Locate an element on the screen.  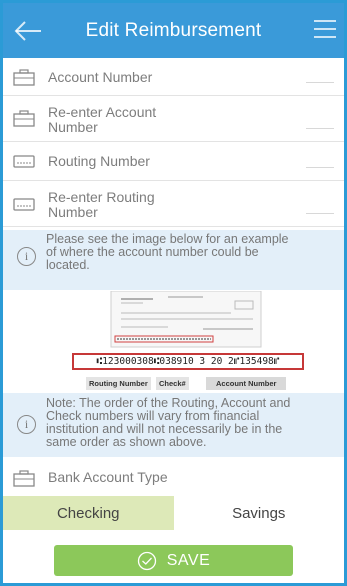
account-number-field: Account Number is located at coordinates (173, 77).